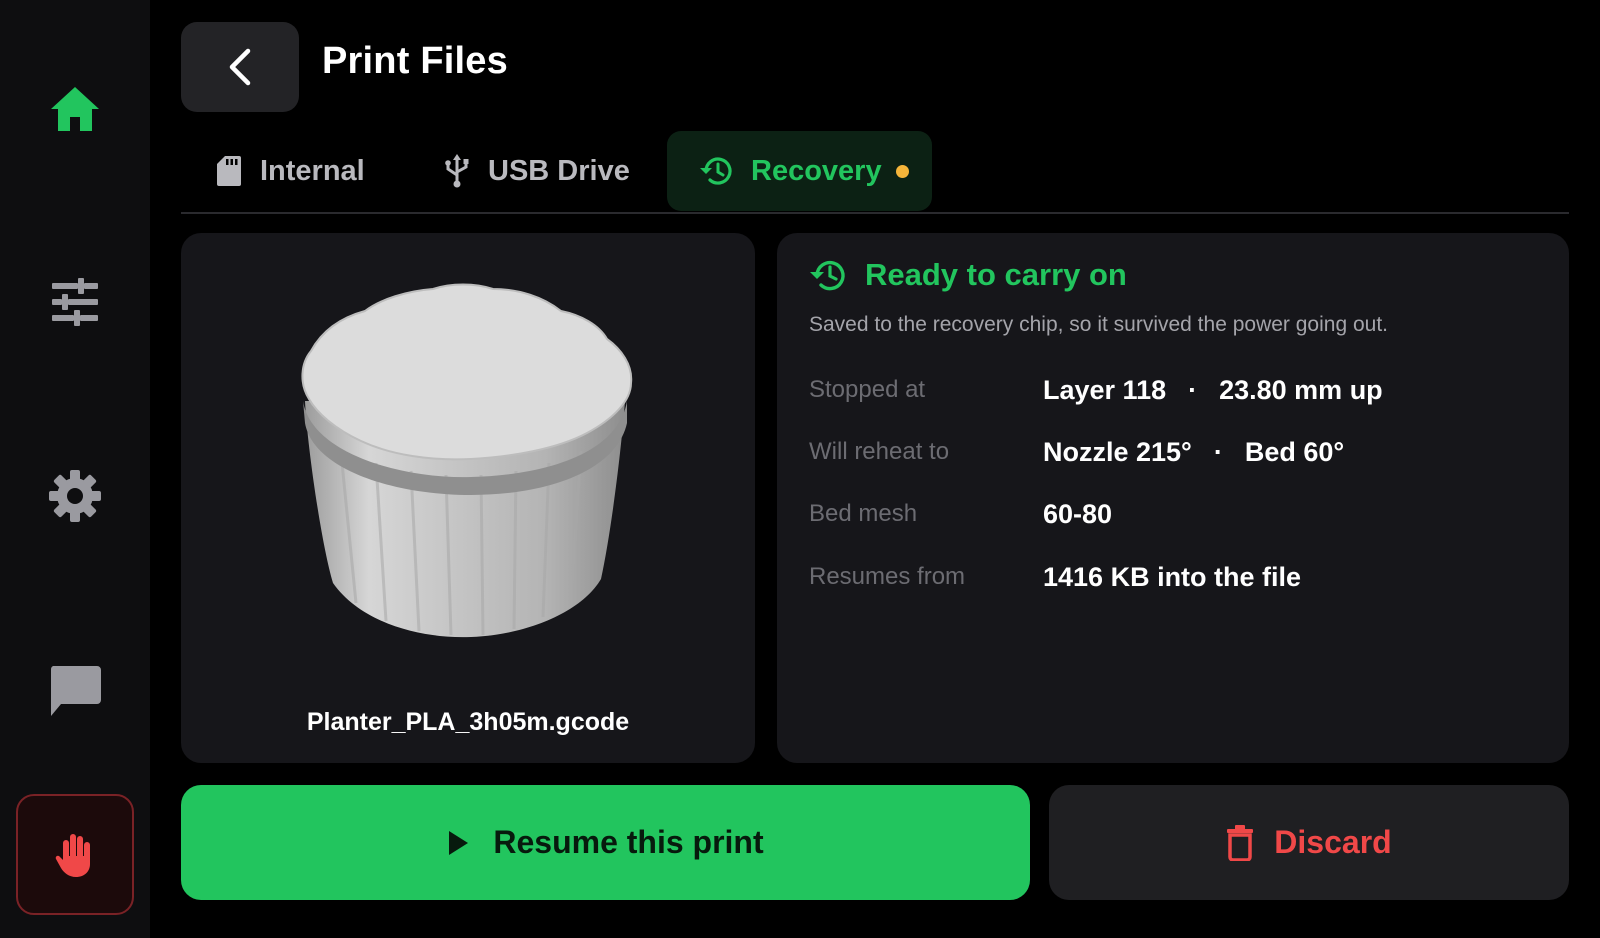 The width and height of the screenshot is (1600, 938). I want to click on resume-label: Resume this print, so click(628, 842).